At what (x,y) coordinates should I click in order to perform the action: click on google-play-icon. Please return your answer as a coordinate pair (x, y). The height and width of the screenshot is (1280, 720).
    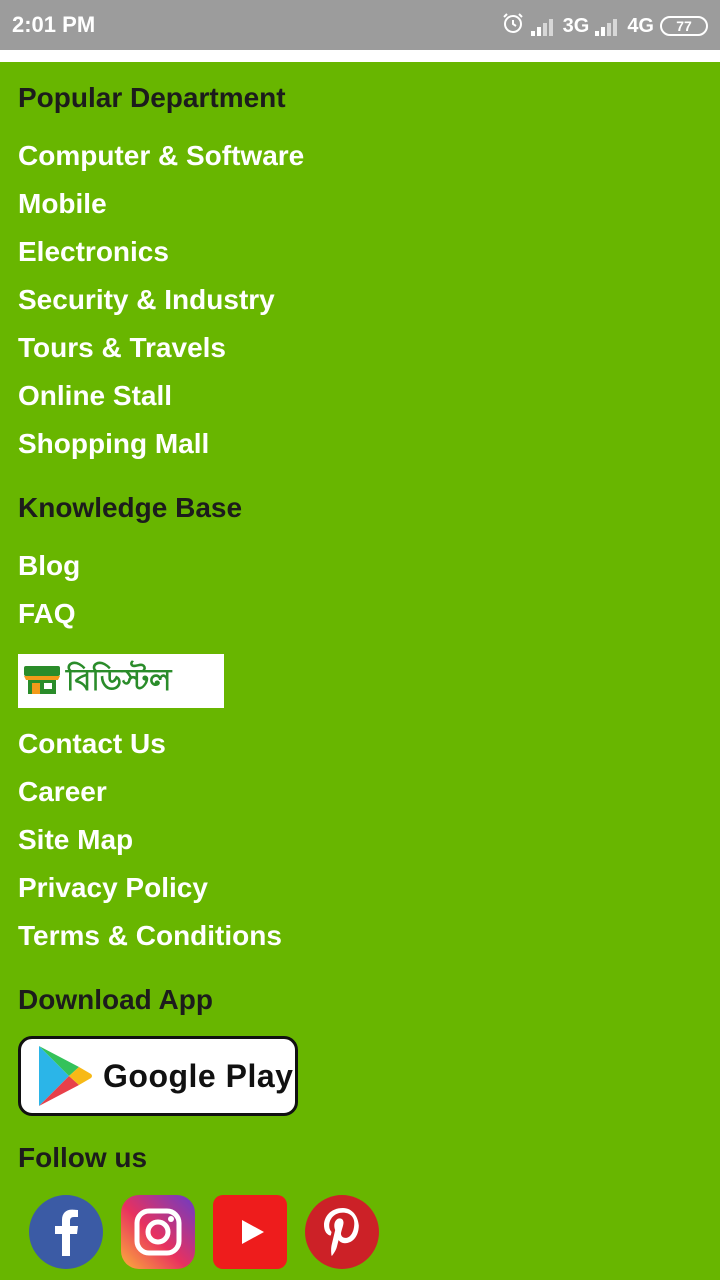
    Looking at the image, I should click on (64, 1076).